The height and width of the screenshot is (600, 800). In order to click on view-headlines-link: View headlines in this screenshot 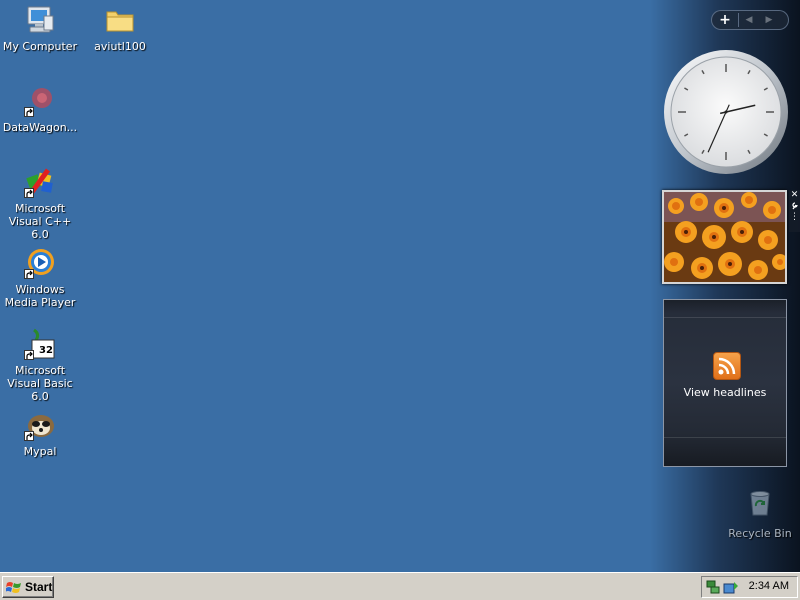, I will do `click(725, 392)`.